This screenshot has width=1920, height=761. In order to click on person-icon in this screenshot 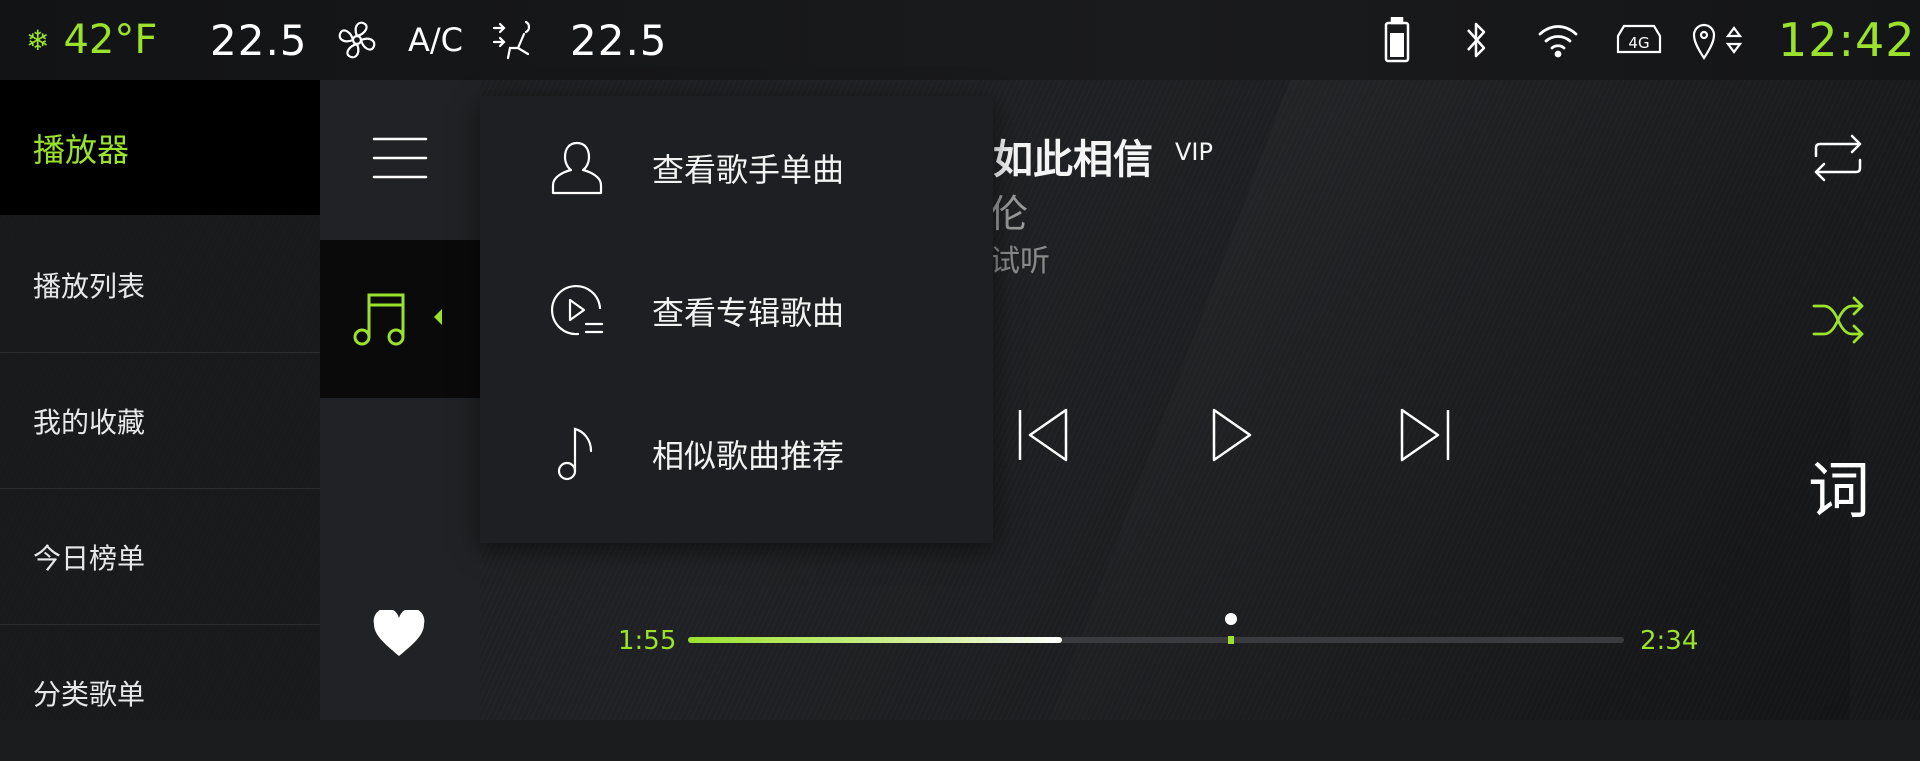, I will do `click(577, 168)`.